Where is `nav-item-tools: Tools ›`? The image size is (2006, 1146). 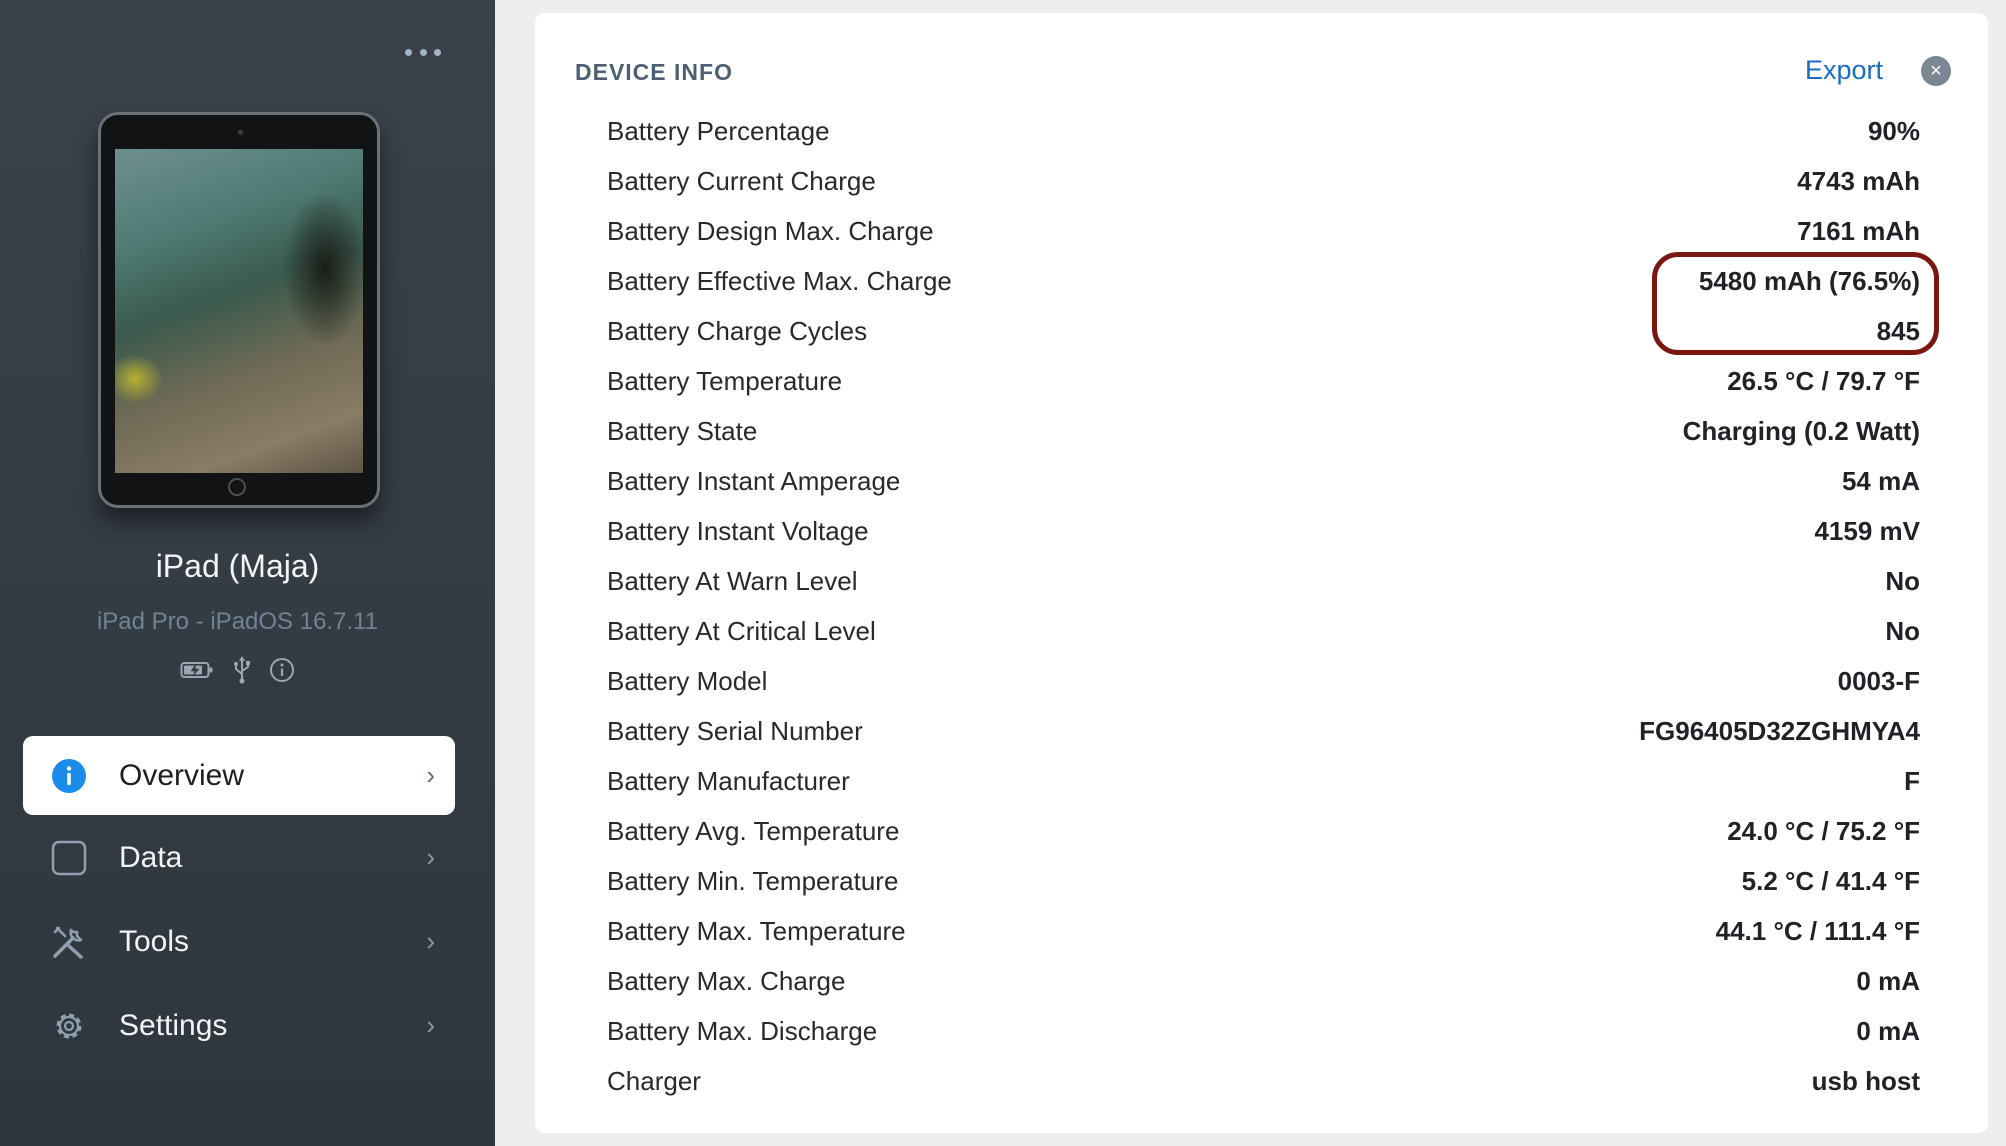 nav-item-tools: Tools › is located at coordinates (239, 941).